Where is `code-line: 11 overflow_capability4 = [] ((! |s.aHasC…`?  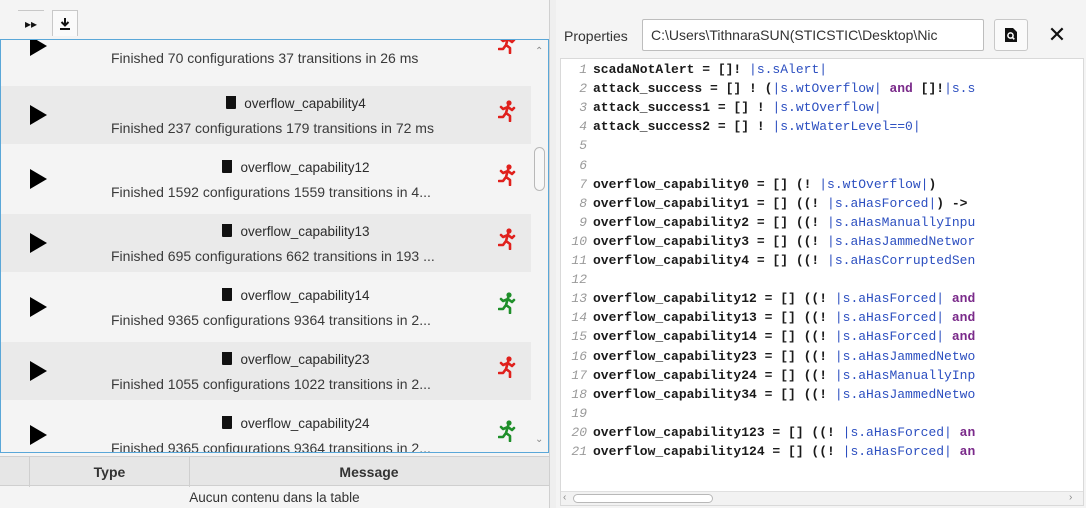
code-line: 11 overflow_capability4 = [] ((! |s.aHasC… is located at coordinates (822, 261).